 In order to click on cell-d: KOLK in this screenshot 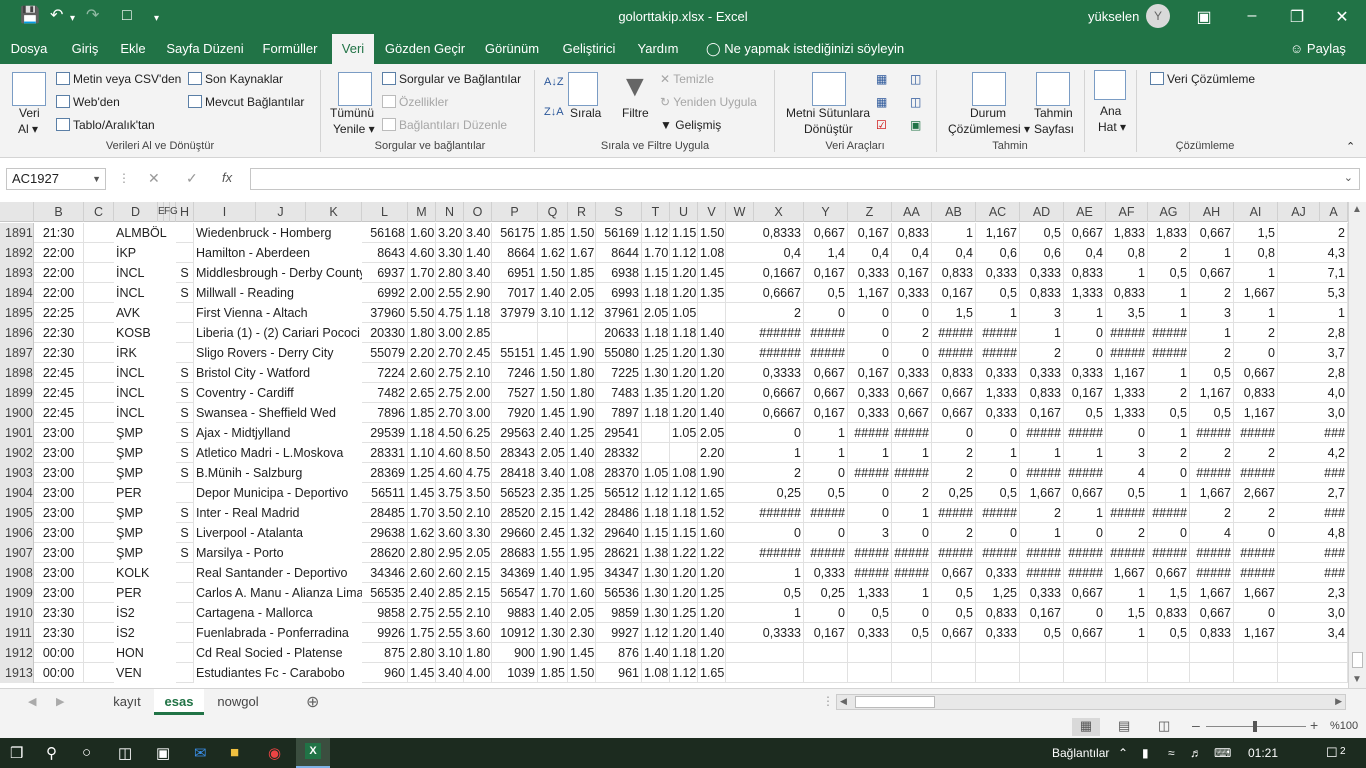, I will do `click(145, 573)`.